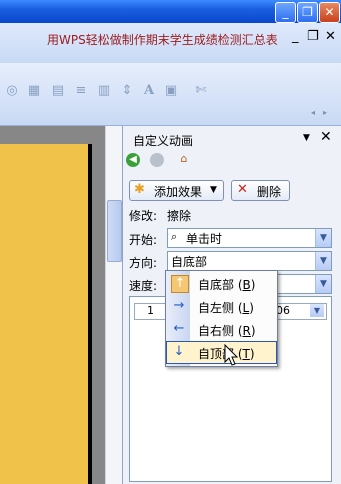 The width and height of the screenshot is (341, 484). I want to click on toolbar-row: ◎ ▦ ▤ ≡ ▥ ⇕ A ▣ ✄, so click(110, 91).